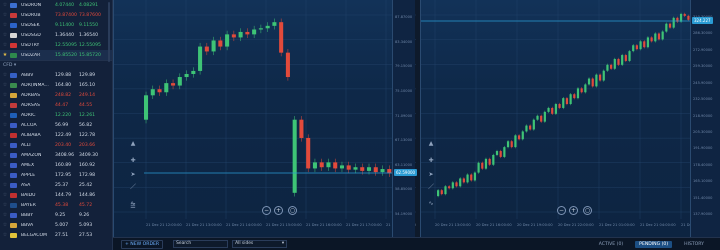 This screenshot has width=720, height=250. What do you see at coordinates (67, 135) in the screenshot?
I see `bid-price: 122.49` at bounding box center [67, 135].